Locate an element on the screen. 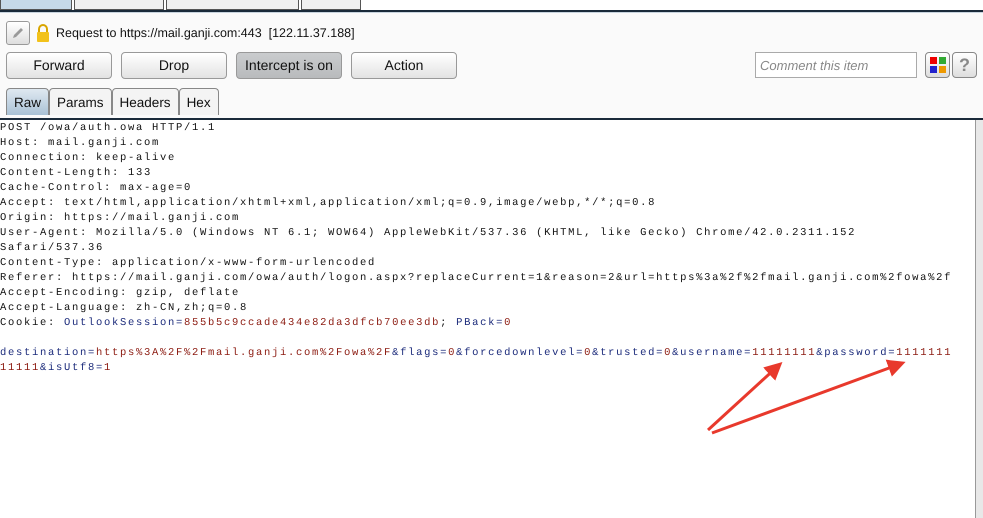  request-line: Referer: https://mail.ganji.com/owa/auth/logon.aspx?replaceCurrent=1&reason=2&url=https%3a%2f%2fmail.ganji.com%2fowa%2f is located at coordinates (477, 278).